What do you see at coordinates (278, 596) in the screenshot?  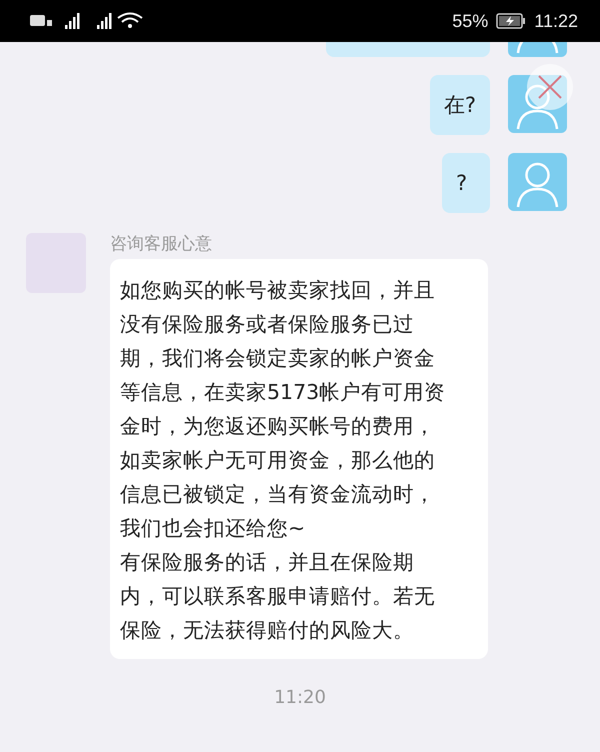 I see `message-text: 内，可以联系客服申请赔付。若无` at bounding box center [278, 596].